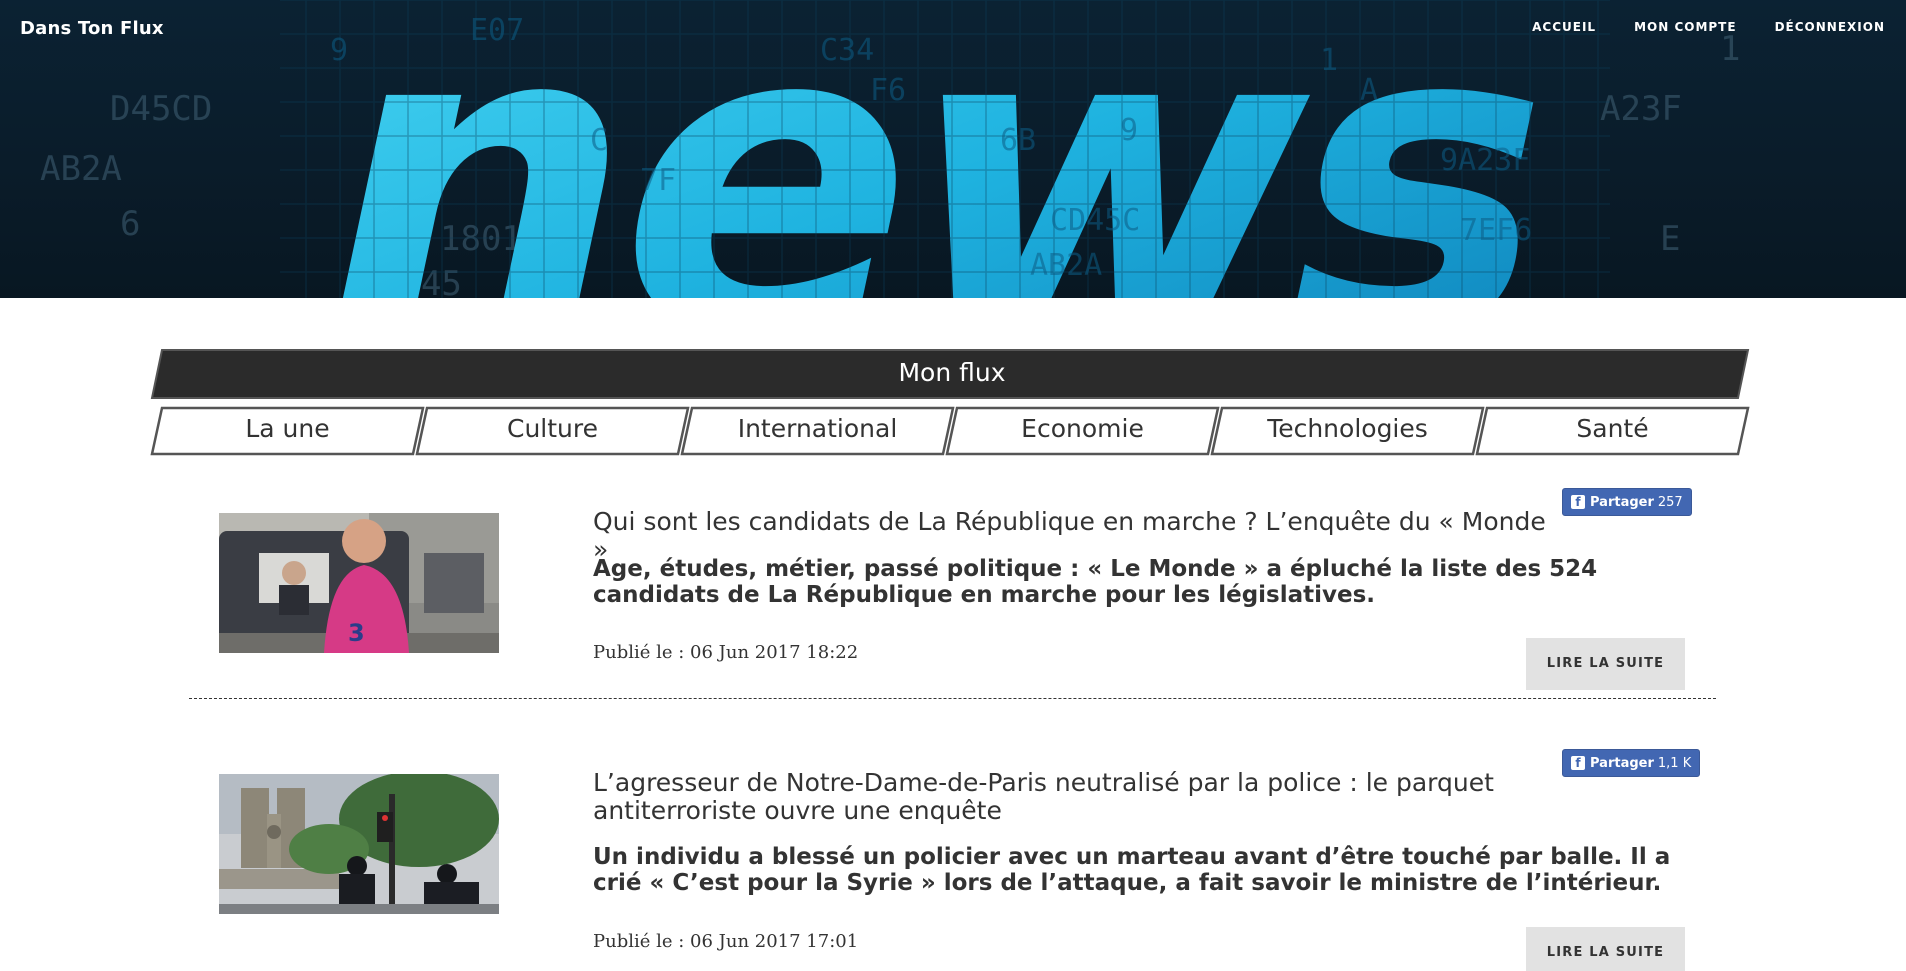 This screenshot has width=1906, height=971. I want to click on article-thumbnail: 3, so click(359, 583).